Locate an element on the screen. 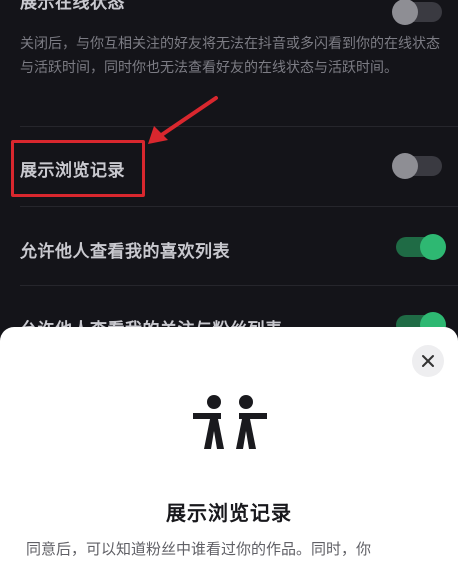 Image resolution: width=458 pixels, height=567 pixels. close-button is located at coordinates (428, 361).